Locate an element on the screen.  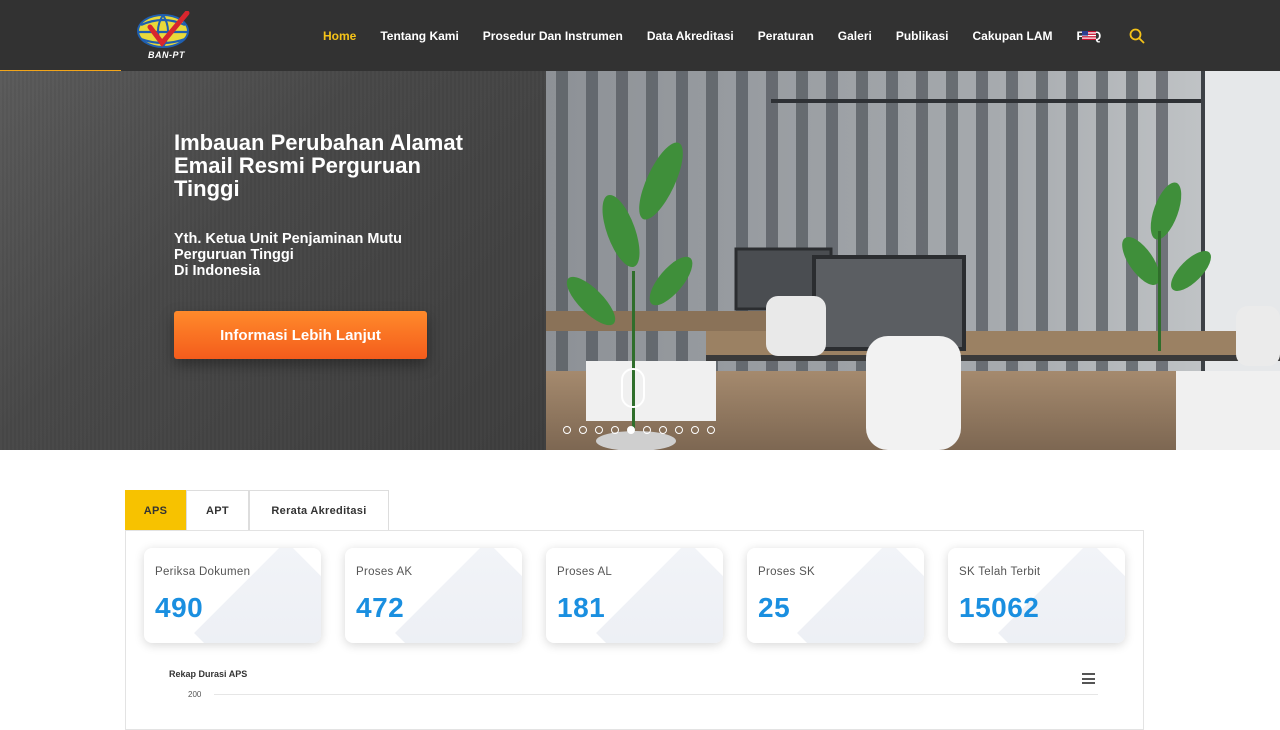
stat-card: SK Telah Terbit 15062 is located at coordinates (1036, 595).